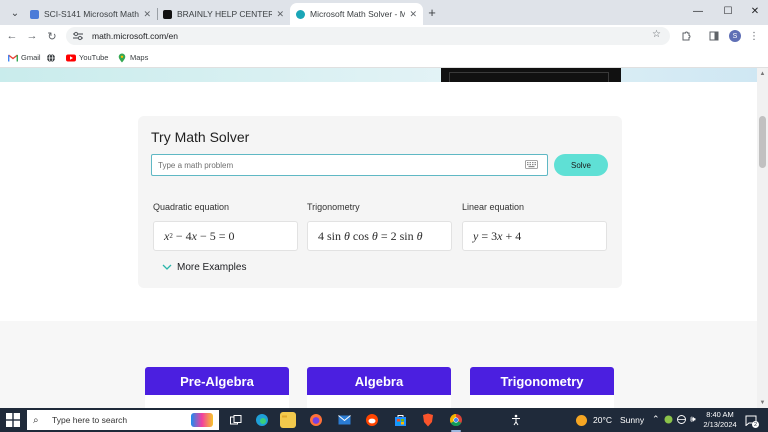  What do you see at coordinates (122, 57) in the screenshot?
I see `maps-icon` at bounding box center [122, 57].